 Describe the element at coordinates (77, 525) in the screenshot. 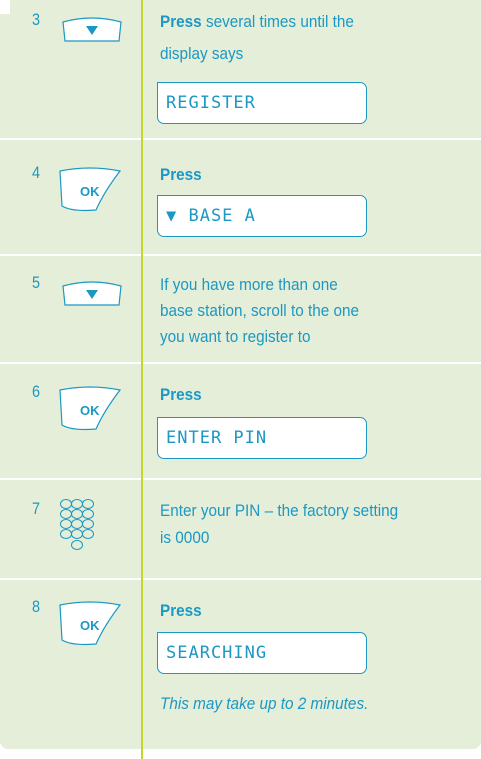

I see `keypad-icon` at that location.